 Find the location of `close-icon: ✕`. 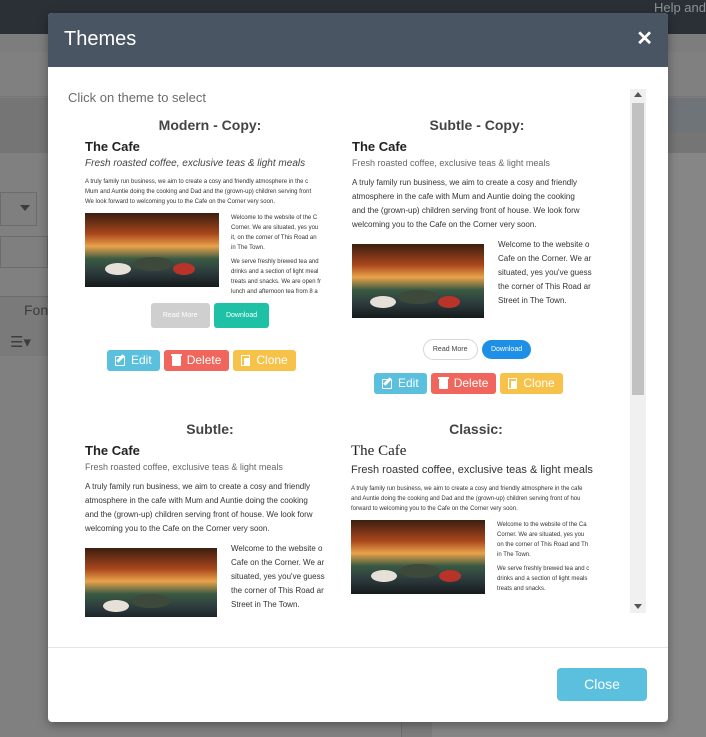

close-icon: ✕ is located at coordinates (644, 38).